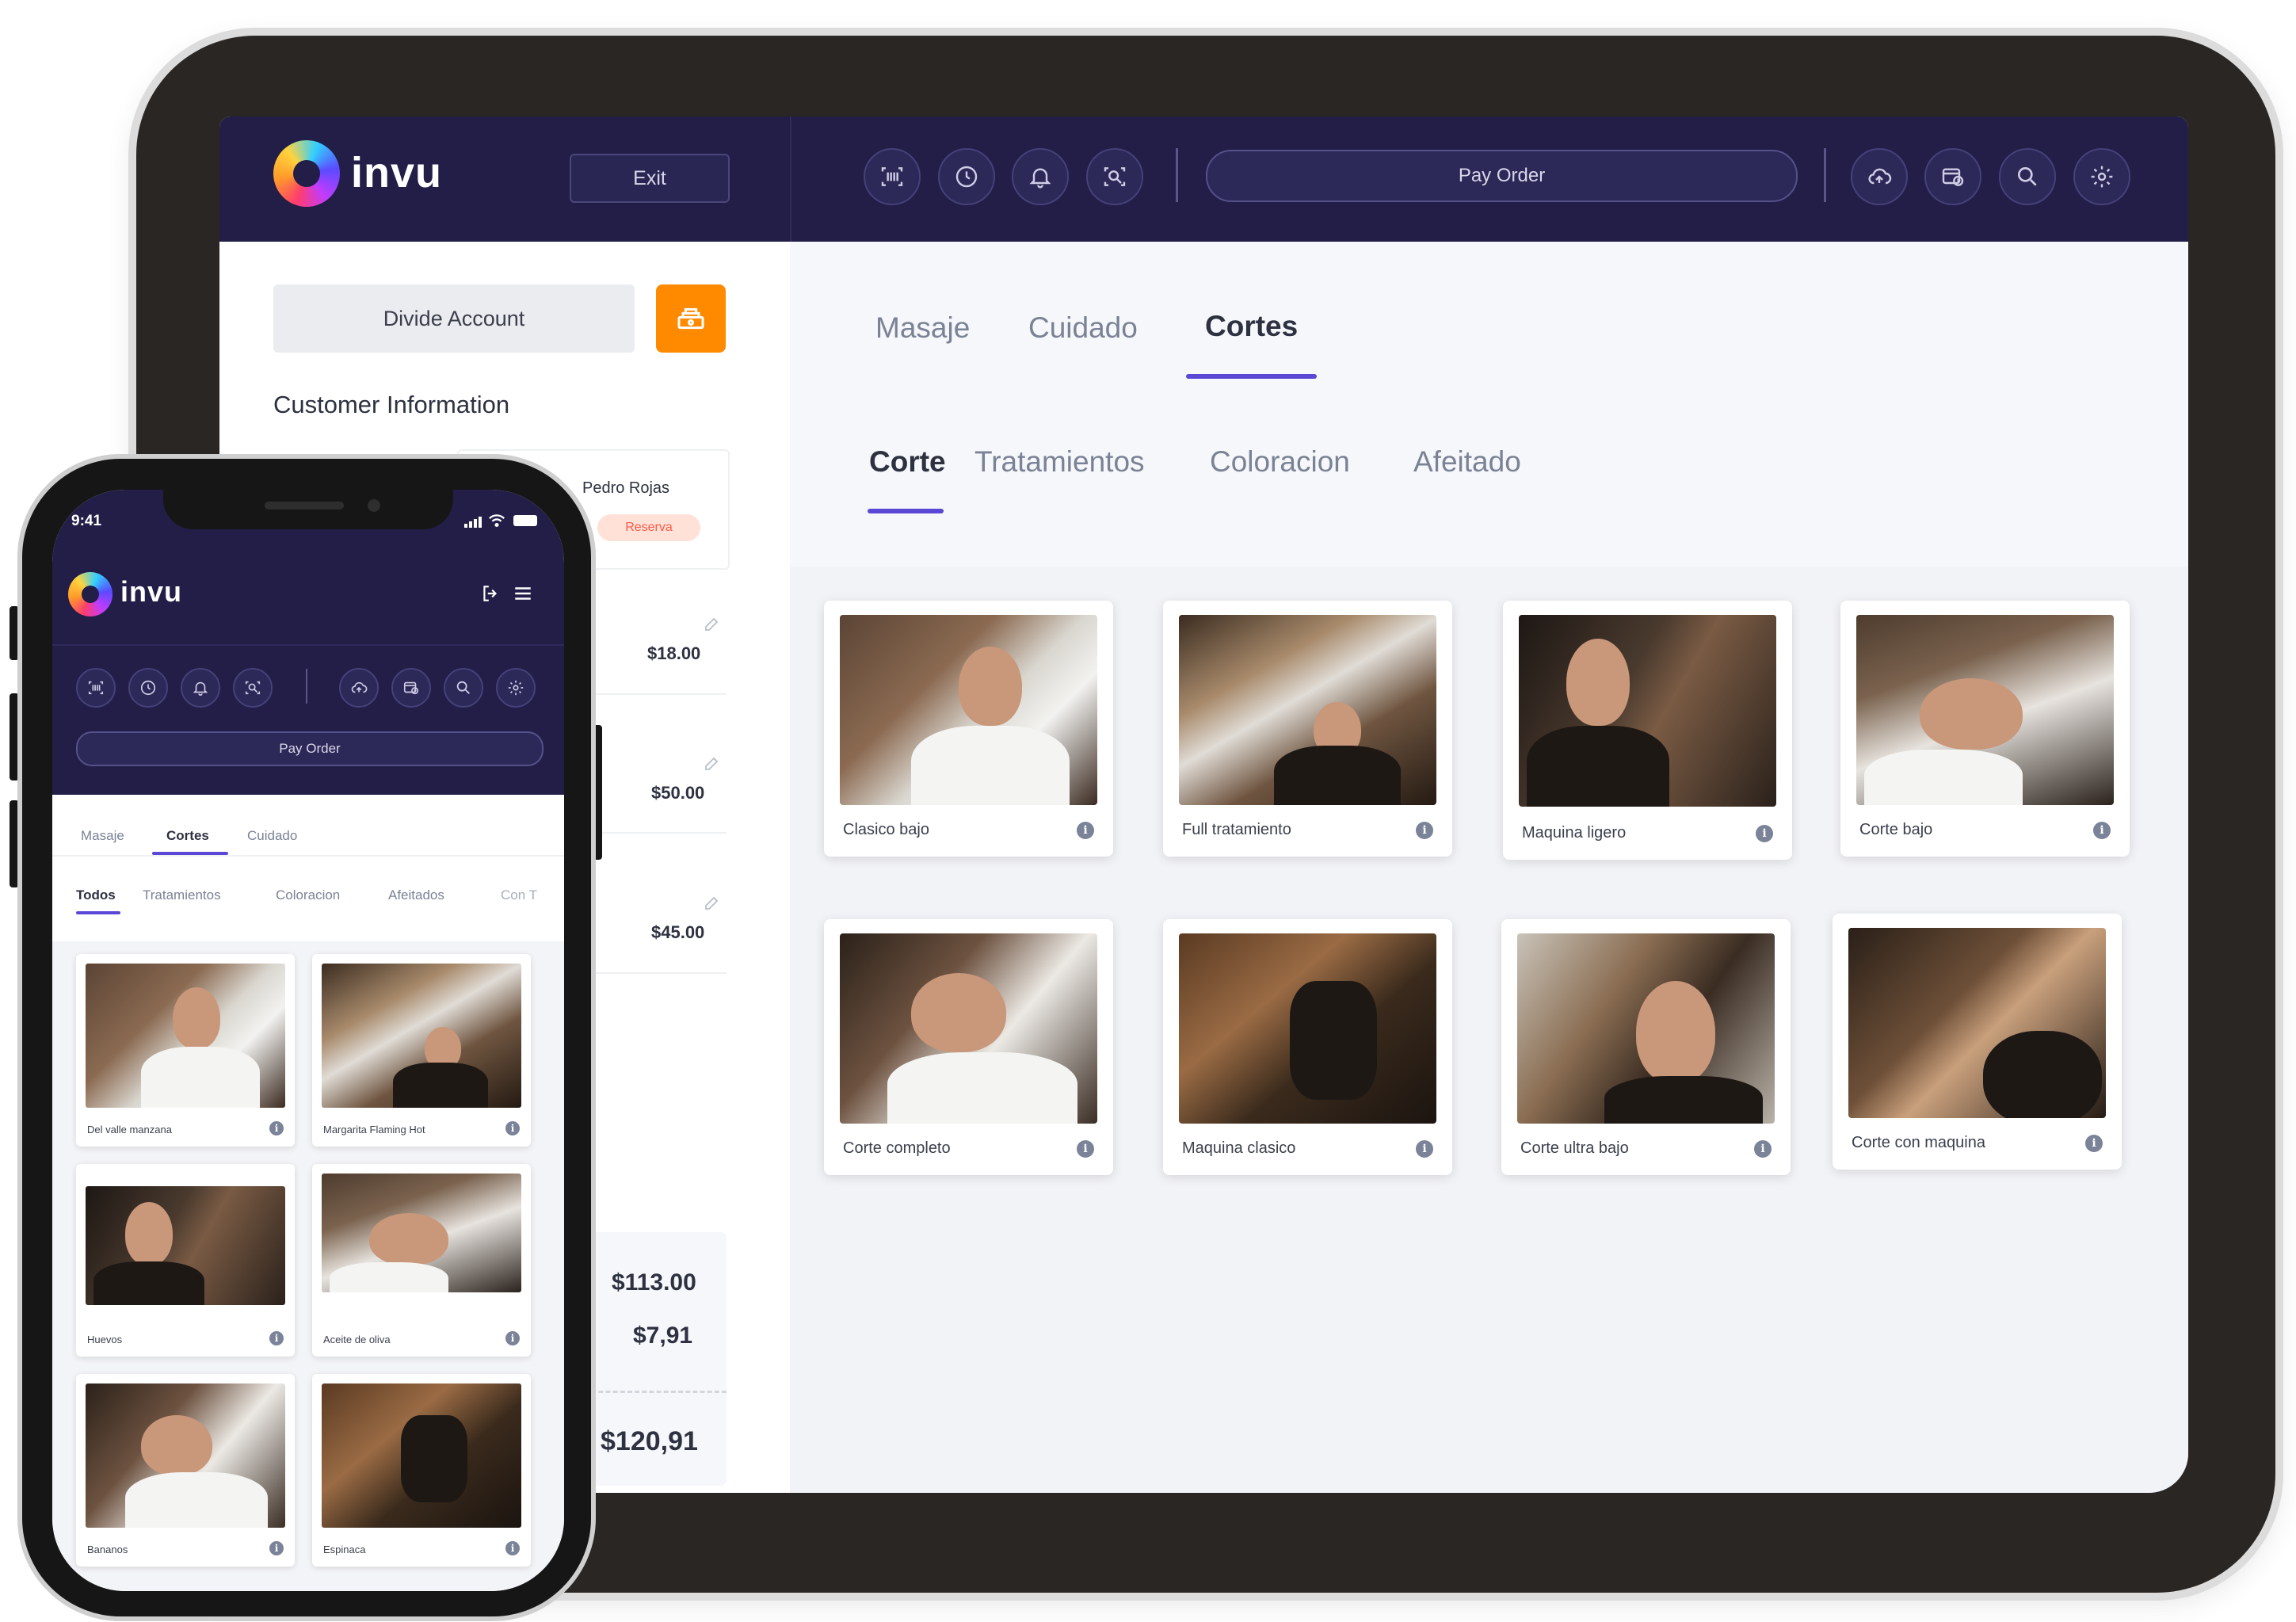  What do you see at coordinates (1467, 462) in the screenshot?
I see `subtab-afeitado: Afeitado` at bounding box center [1467, 462].